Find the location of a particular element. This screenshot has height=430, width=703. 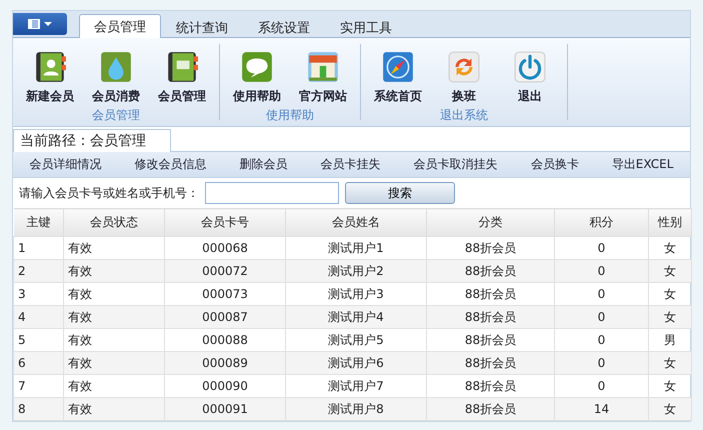

water-drop-icon is located at coordinates (116, 67).